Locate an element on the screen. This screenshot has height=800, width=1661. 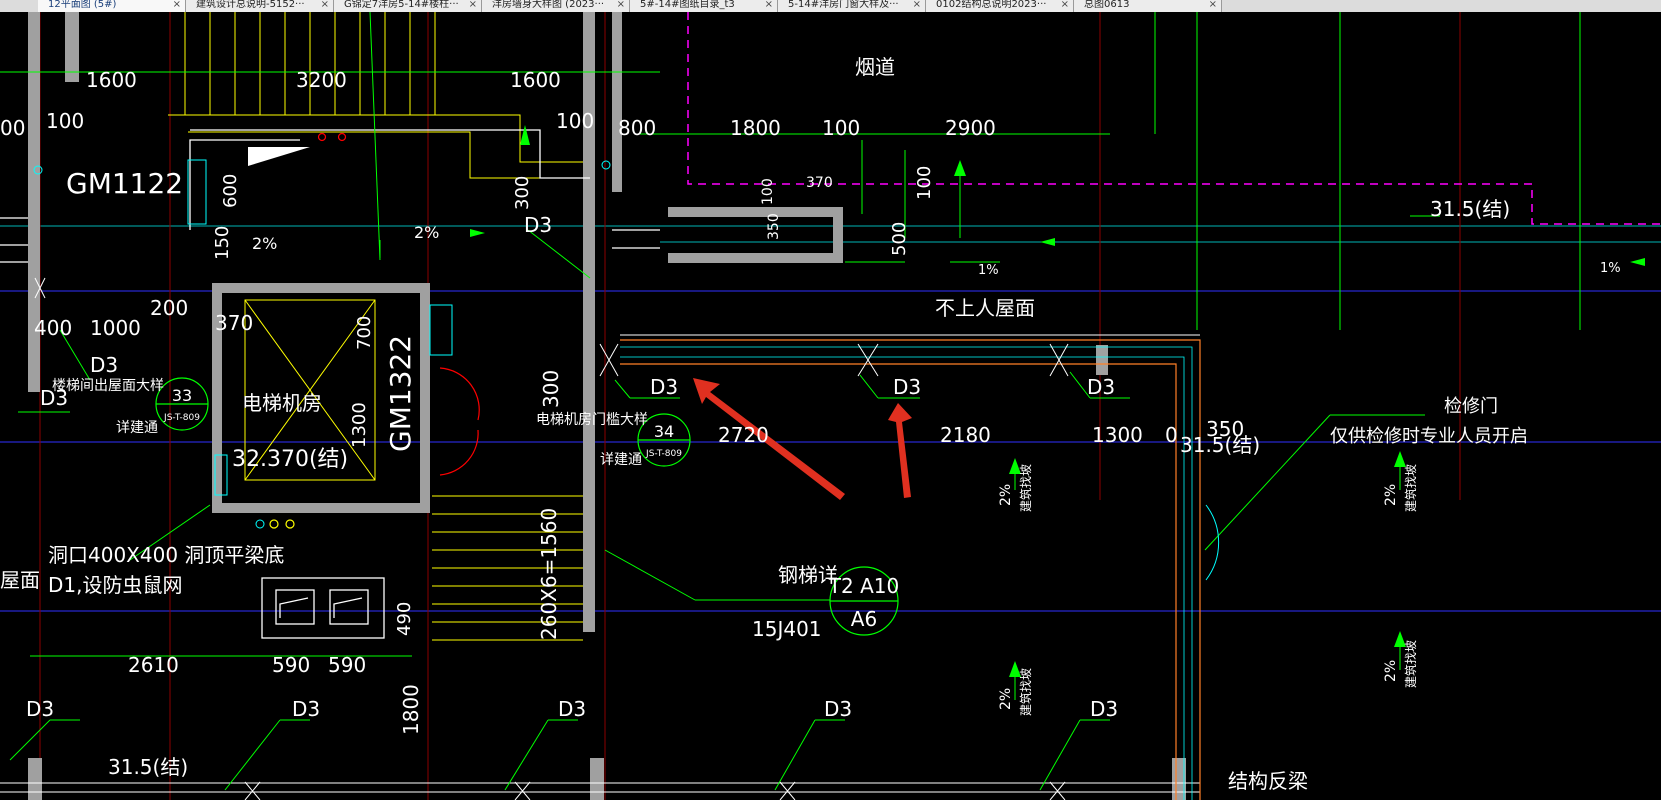
dim-700: 700 is located at coordinates (364, 333).